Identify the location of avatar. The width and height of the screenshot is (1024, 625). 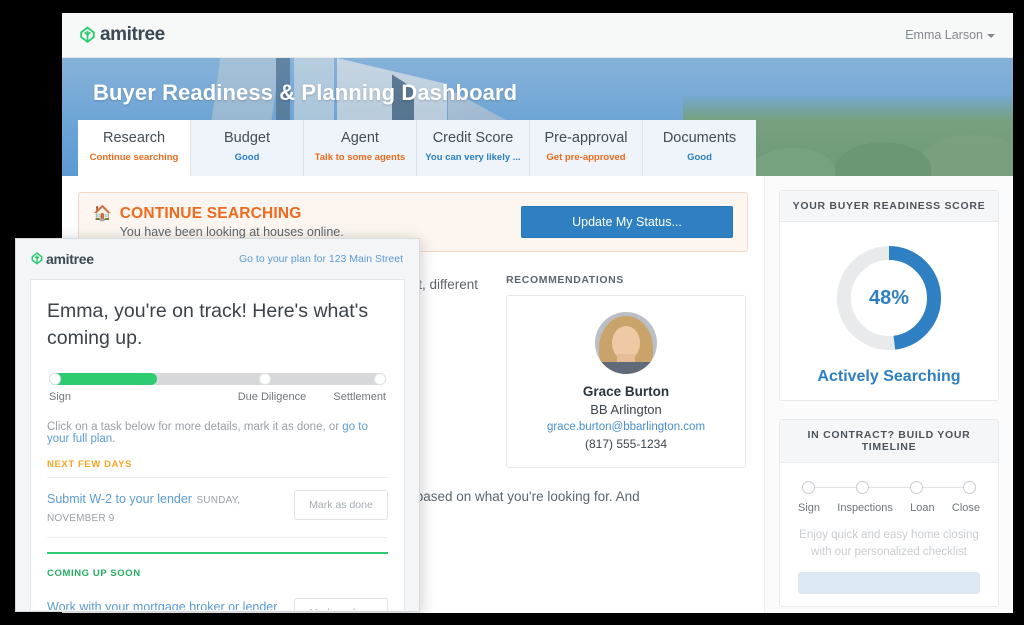
(626, 343).